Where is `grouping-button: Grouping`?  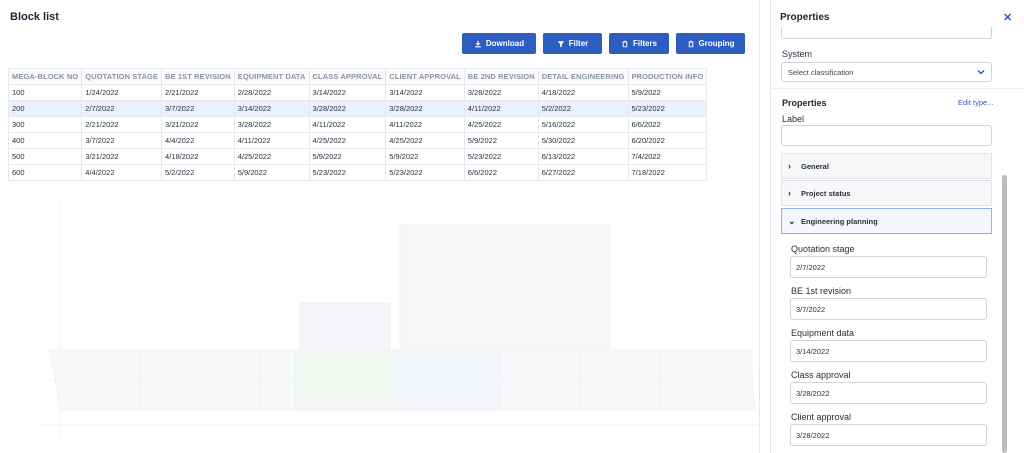
grouping-button: Grouping is located at coordinates (710, 43).